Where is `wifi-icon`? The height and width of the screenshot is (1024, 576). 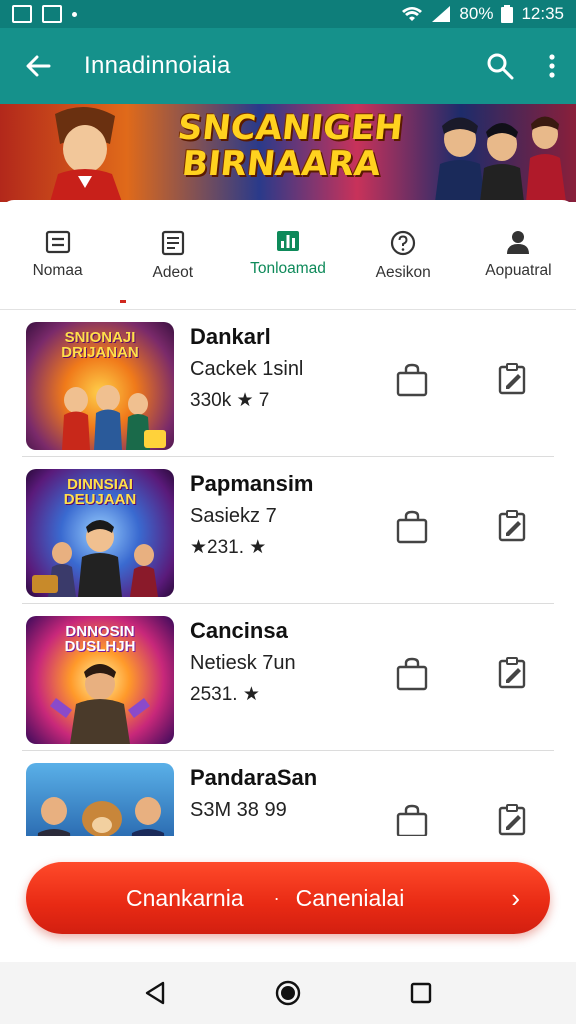 wifi-icon is located at coordinates (412, 14).